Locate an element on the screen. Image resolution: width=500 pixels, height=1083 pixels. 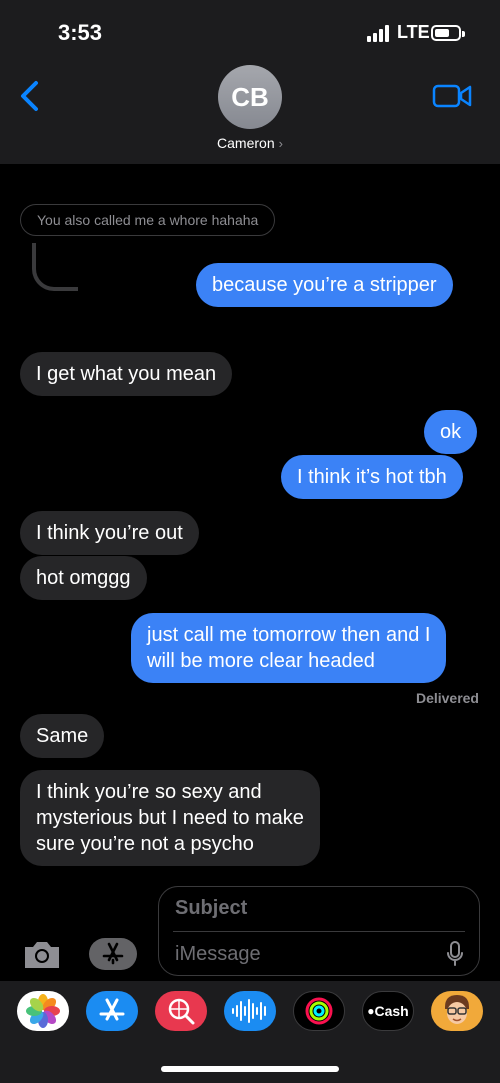
home-indicator is located at coordinates (250, 1069).